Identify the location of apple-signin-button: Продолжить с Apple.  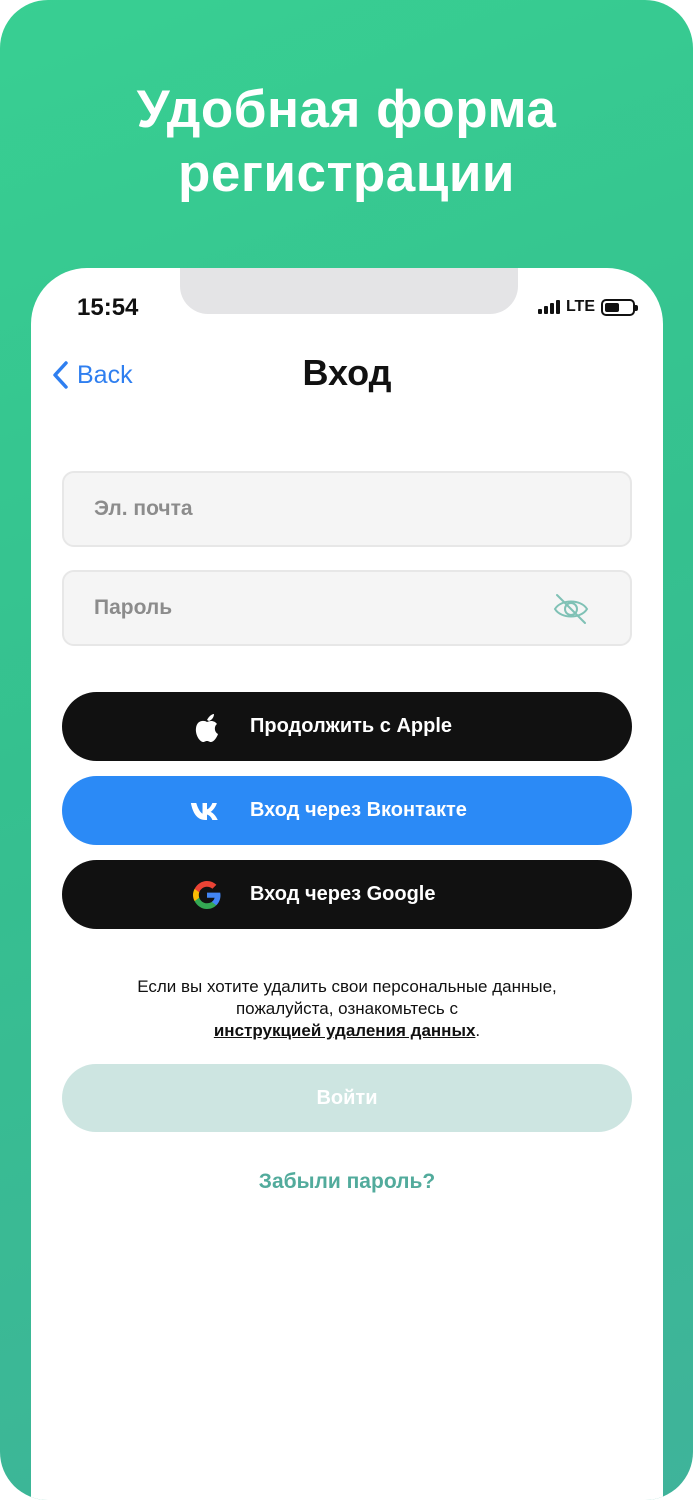
(347, 726).